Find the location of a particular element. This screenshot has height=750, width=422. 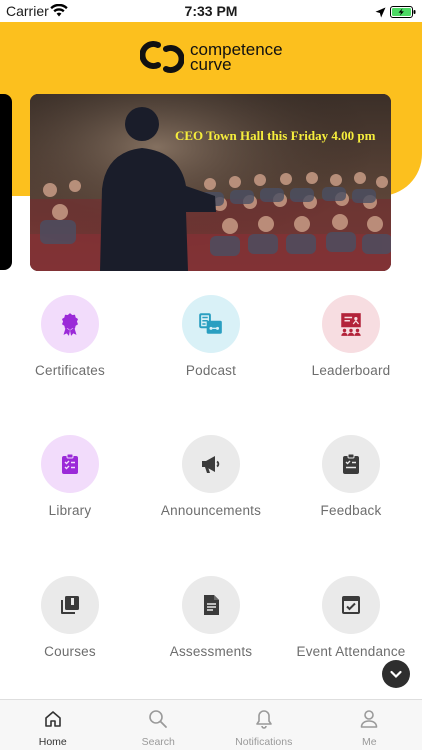

tile-assessments: Assessments is located at coordinates (211, 617).